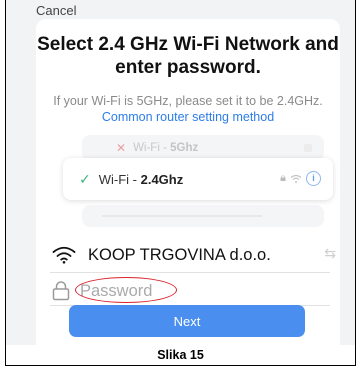 The image size is (363, 370). Describe the element at coordinates (330, 253) in the screenshot. I see `swap-network-icon: ⇆` at that location.